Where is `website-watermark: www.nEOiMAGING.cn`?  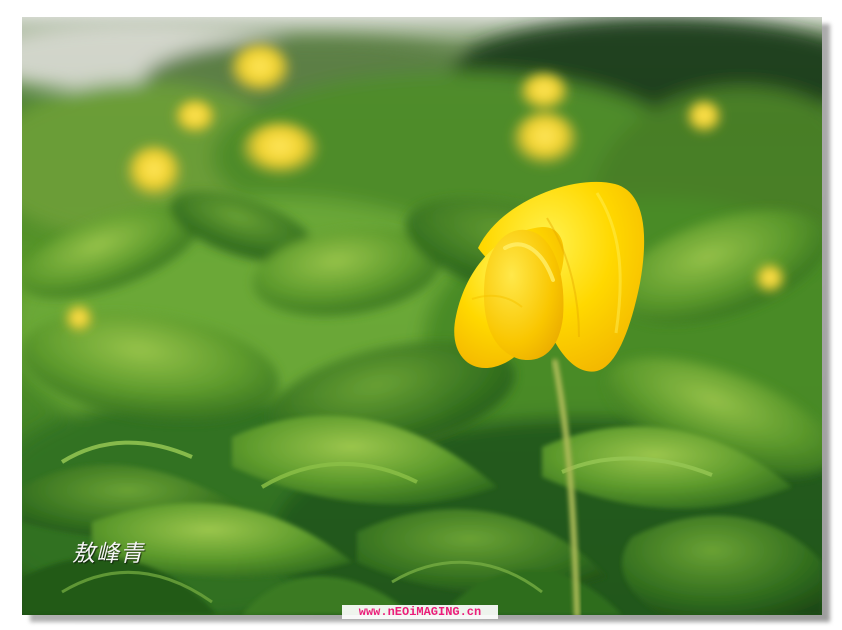 website-watermark: www.nEOiMAGING.cn is located at coordinates (420, 612).